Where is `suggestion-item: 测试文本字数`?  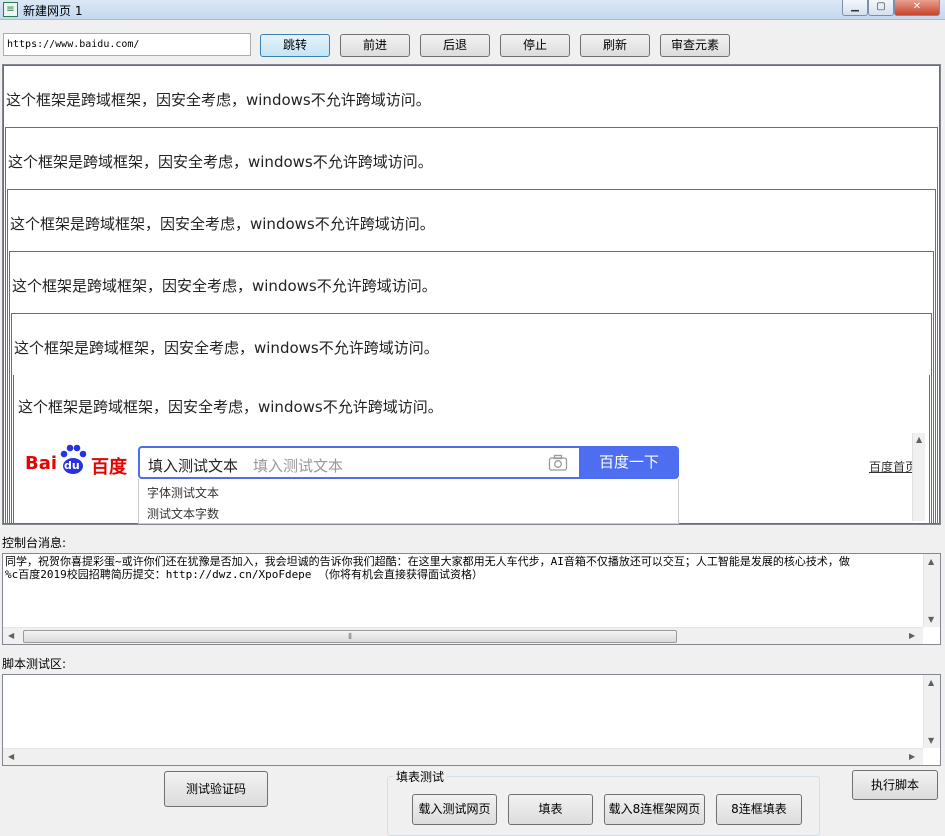 suggestion-item: 测试文本字数 is located at coordinates (183, 513).